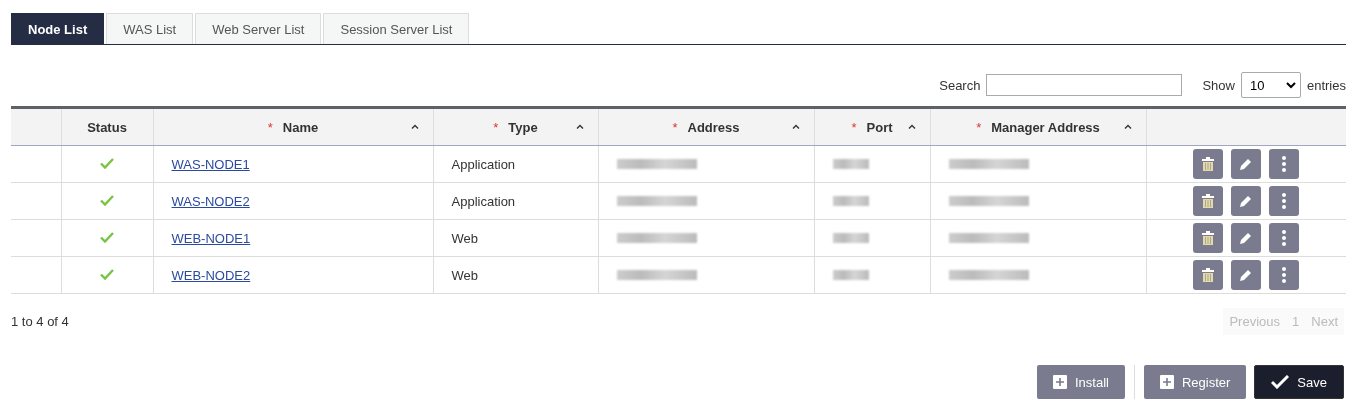  Describe the element at coordinates (960, 85) in the screenshot. I see `search-label: Search` at that location.